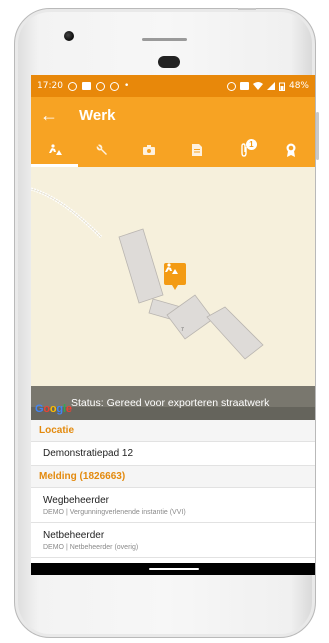 This screenshot has height=643, width=329. I want to click on building-label: 7, so click(182, 330).